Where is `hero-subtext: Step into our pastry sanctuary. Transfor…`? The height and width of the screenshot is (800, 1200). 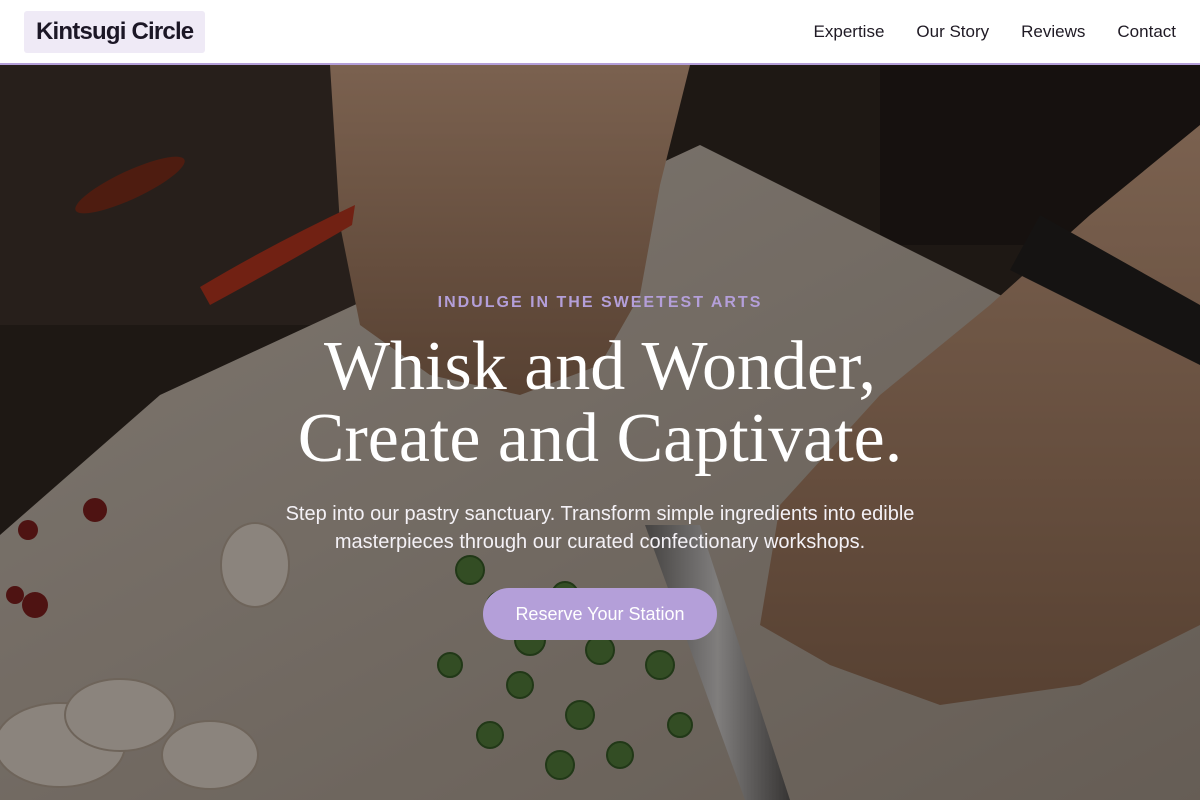 hero-subtext: Step into our pastry sanctuary. Transfor… is located at coordinates (600, 528).